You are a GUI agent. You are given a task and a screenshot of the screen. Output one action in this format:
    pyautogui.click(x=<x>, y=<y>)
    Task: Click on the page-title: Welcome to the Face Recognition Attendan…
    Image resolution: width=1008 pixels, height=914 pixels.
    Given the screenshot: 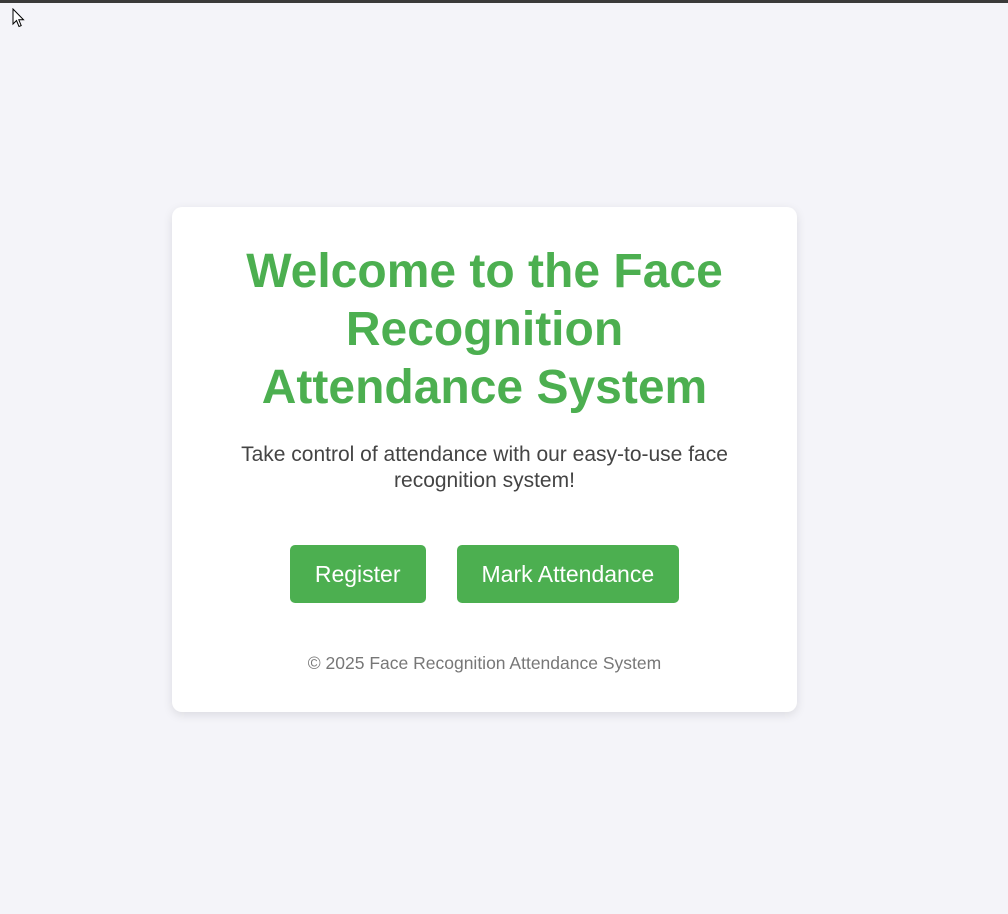 What is the action you would take?
    pyautogui.click(x=484, y=329)
    